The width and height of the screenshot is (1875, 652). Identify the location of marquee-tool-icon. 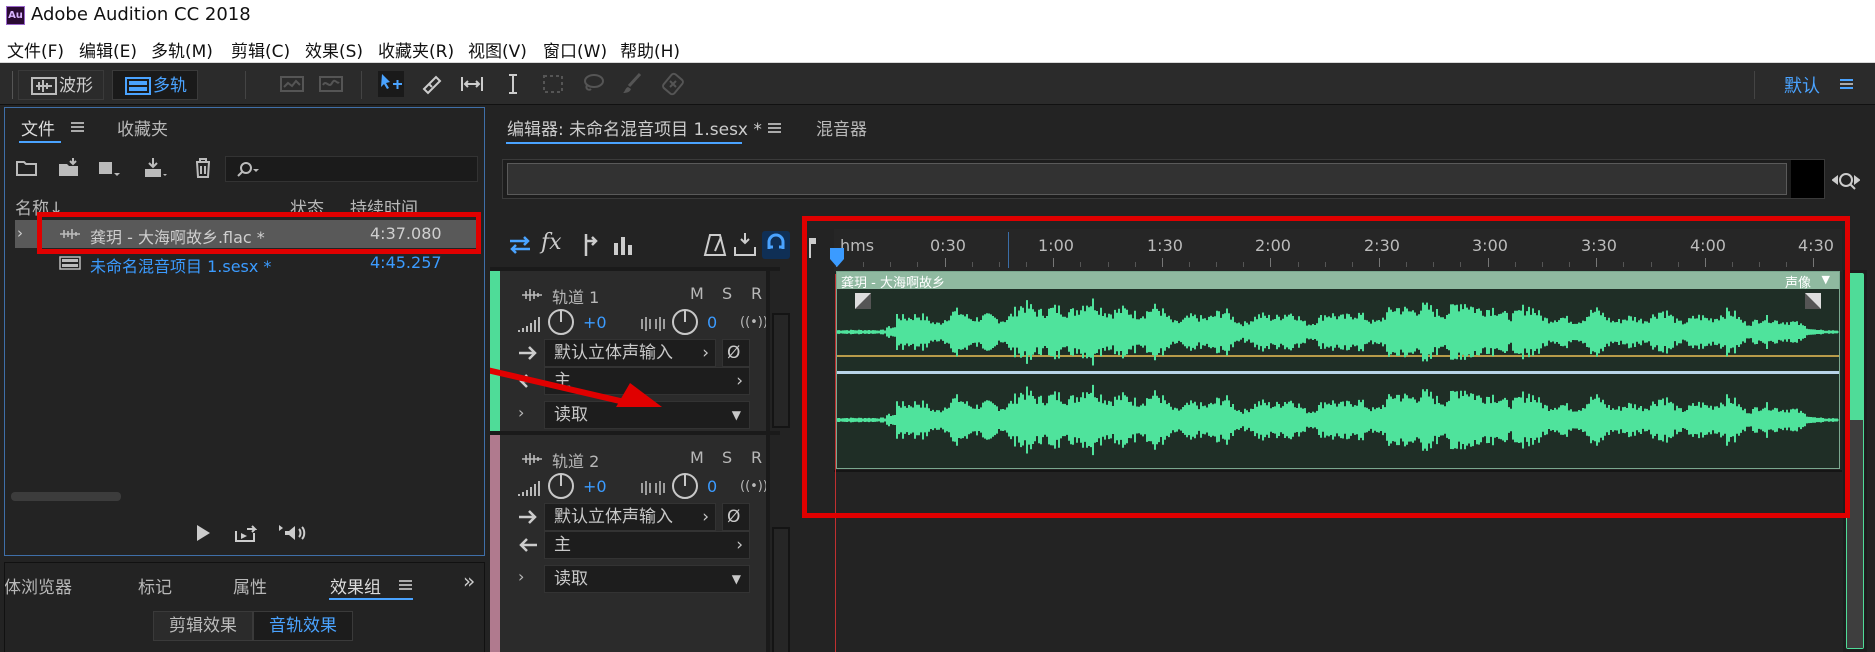
(553, 84).